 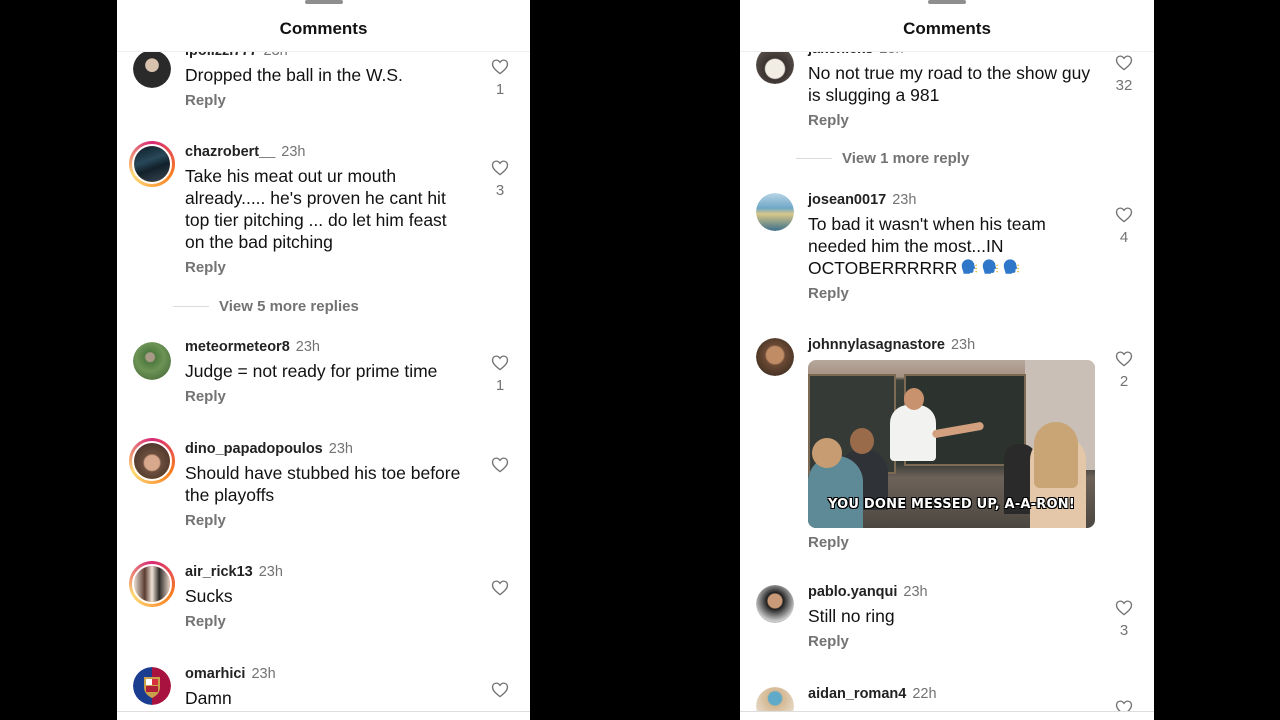 What do you see at coordinates (1124, 237) in the screenshot?
I see `like-count: 4` at bounding box center [1124, 237].